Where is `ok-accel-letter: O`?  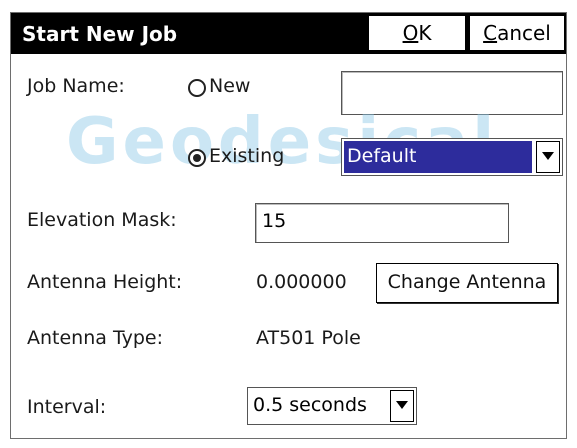 ok-accel-letter: O is located at coordinates (410, 33).